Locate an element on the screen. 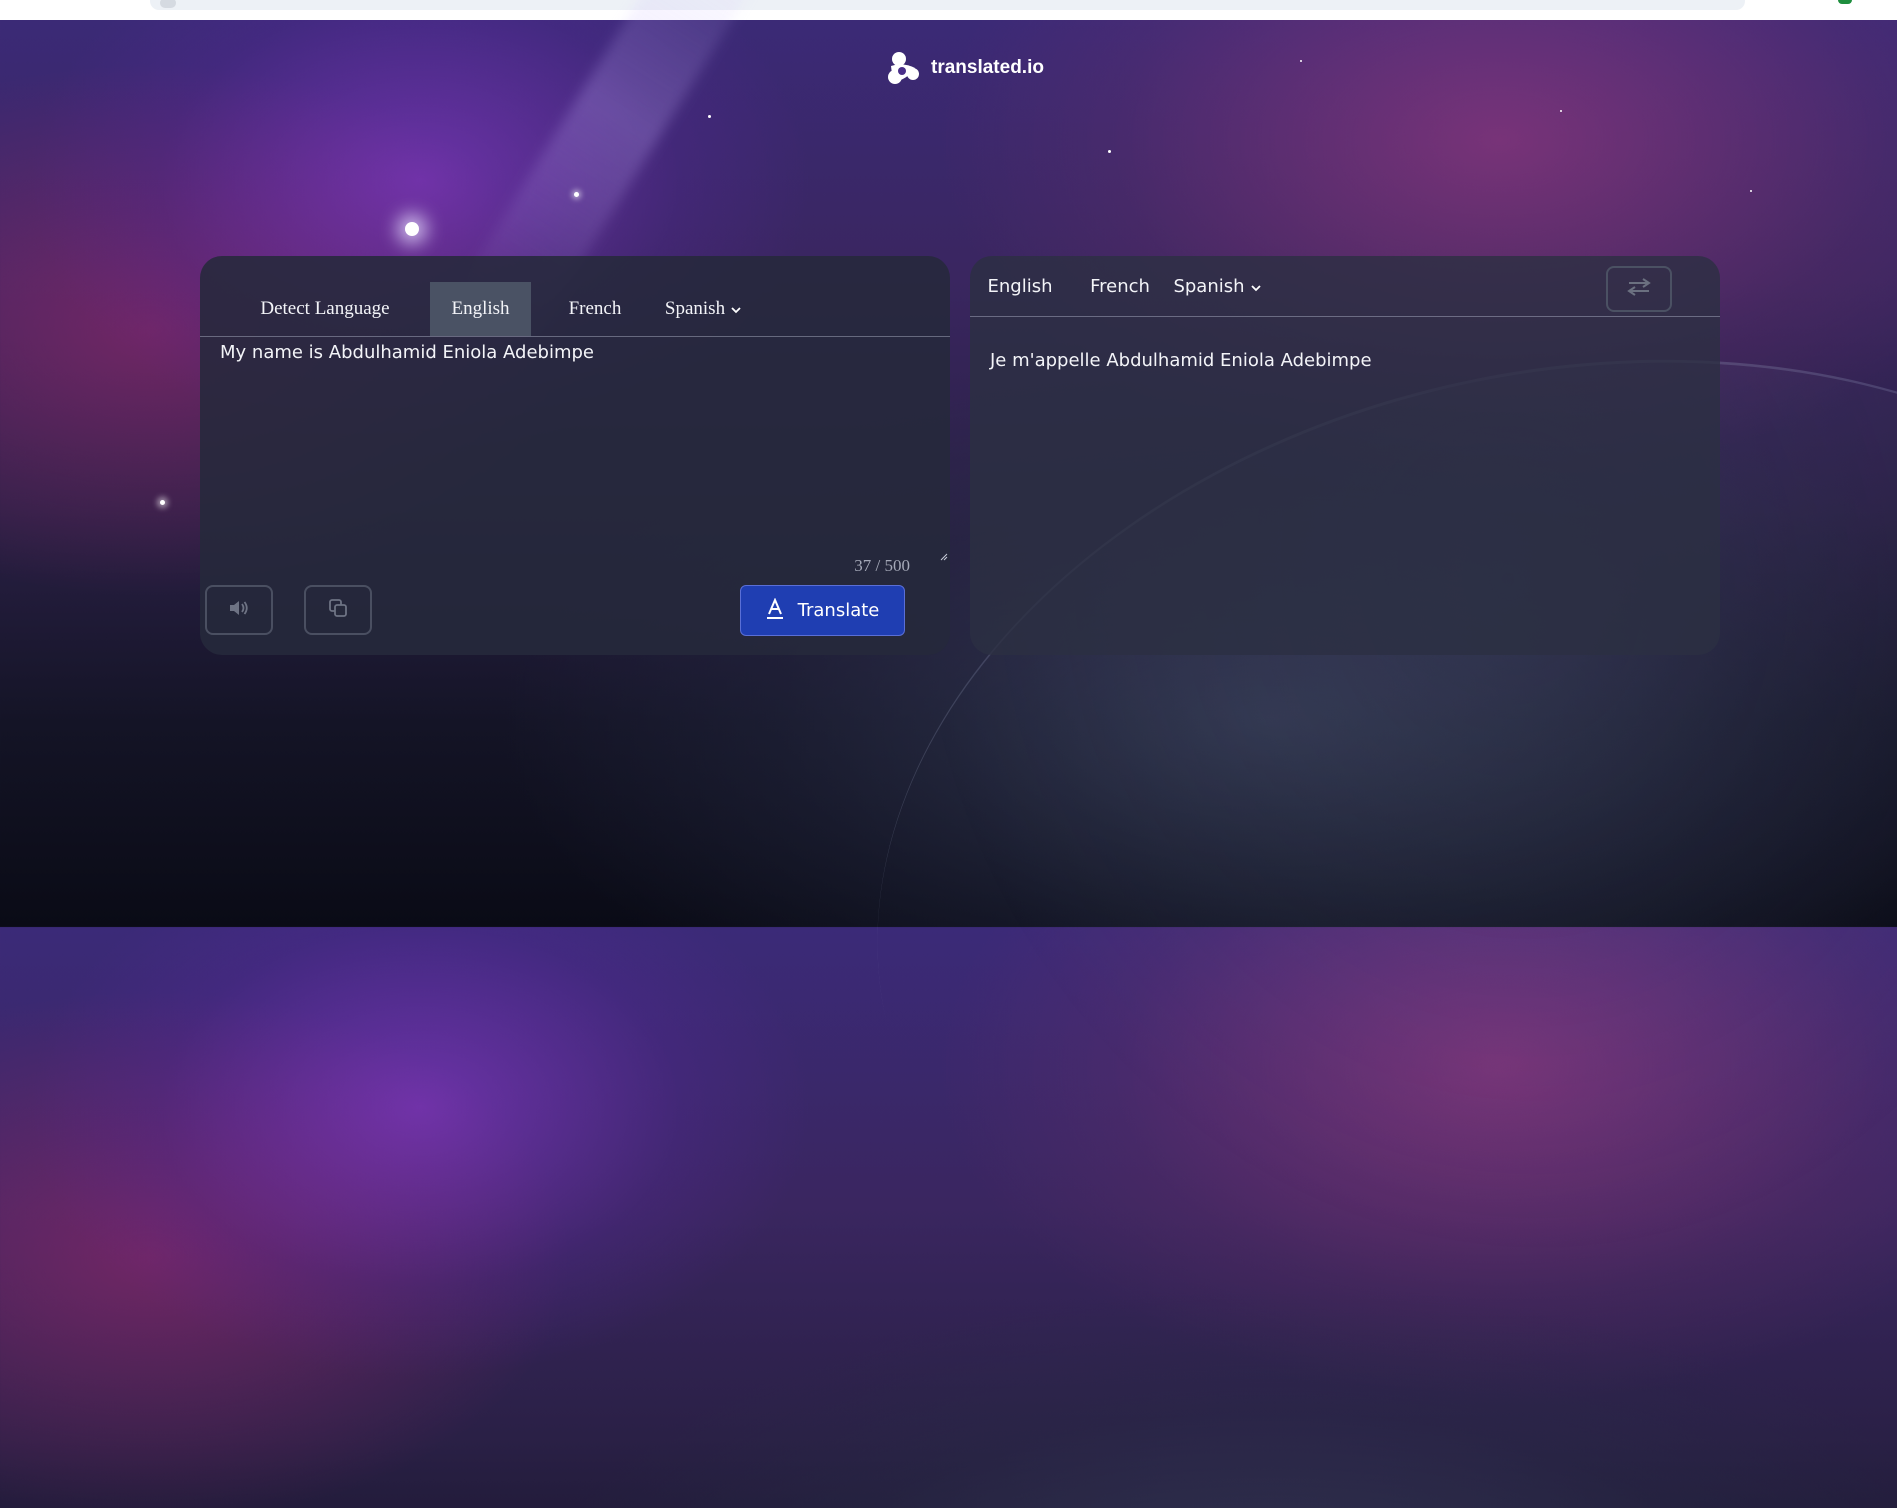  char-count-max: 500 is located at coordinates (897, 565).